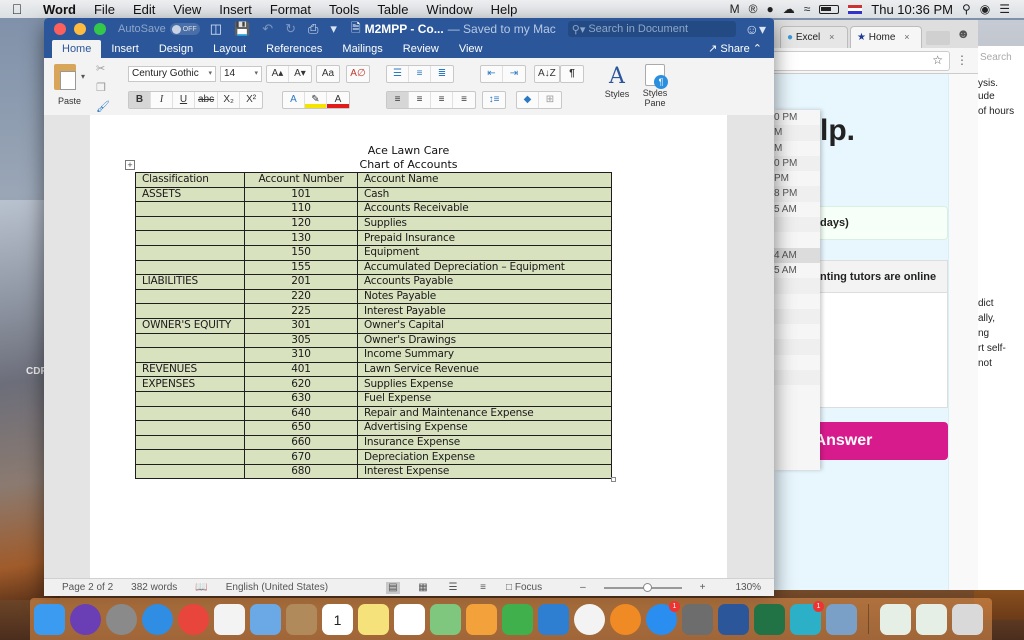  I want to click on pages-dock-icon, so click(481, 619).